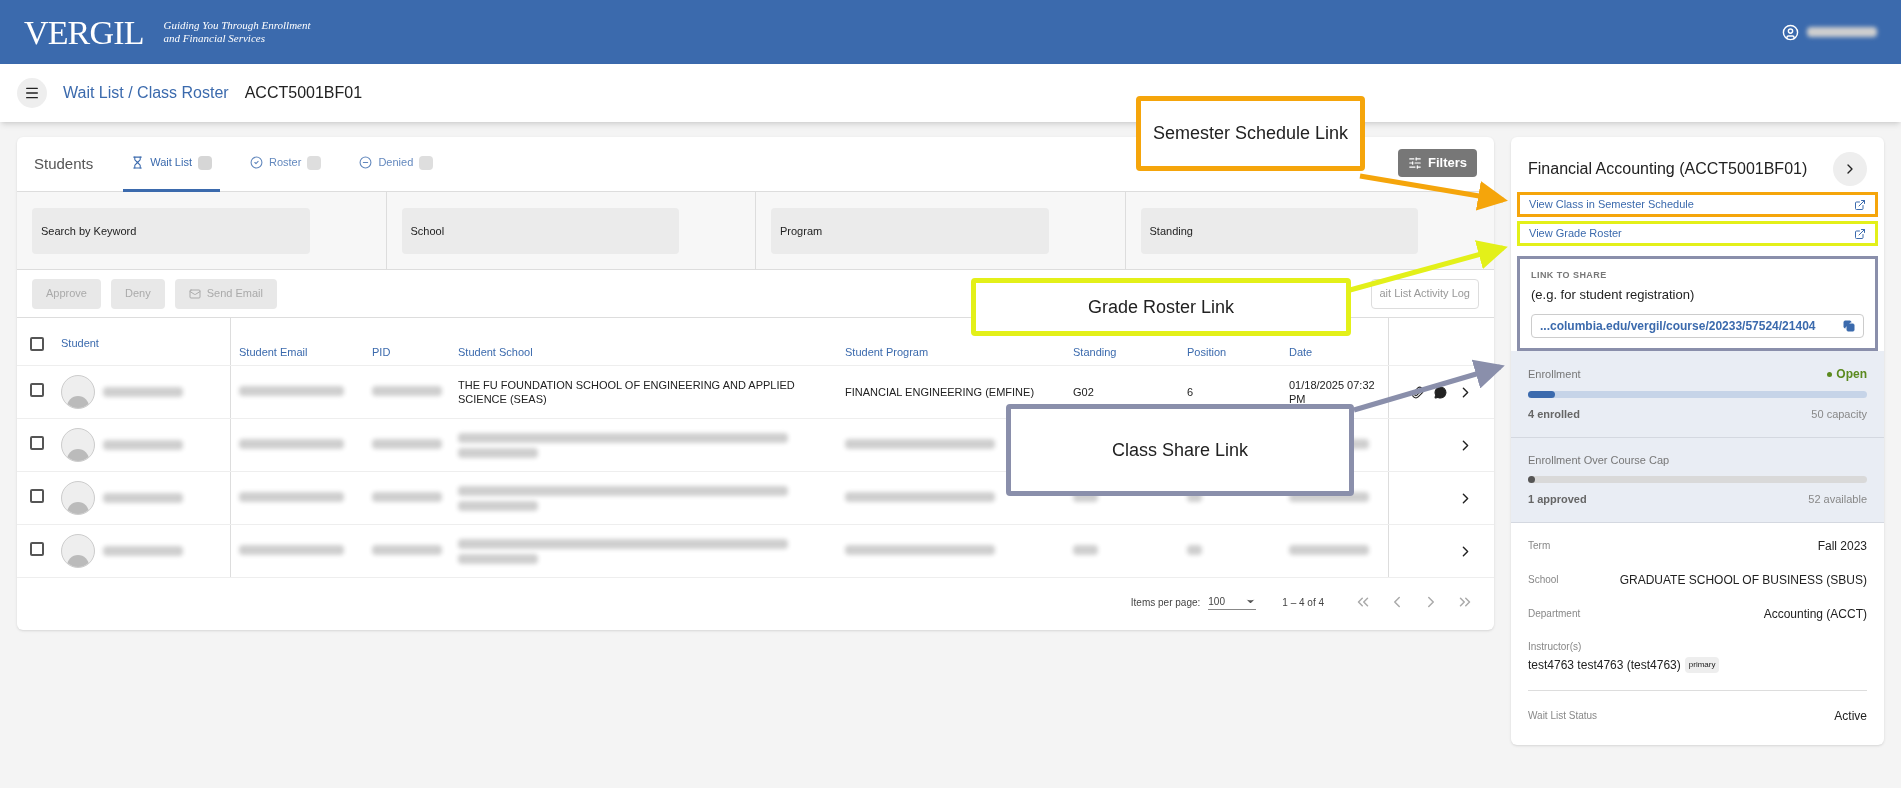 The height and width of the screenshot is (788, 1901). Describe the element at coordinates (1599, 460) in the screenshot. I see `section-label: Enrollment Over Course Cap` at that location.